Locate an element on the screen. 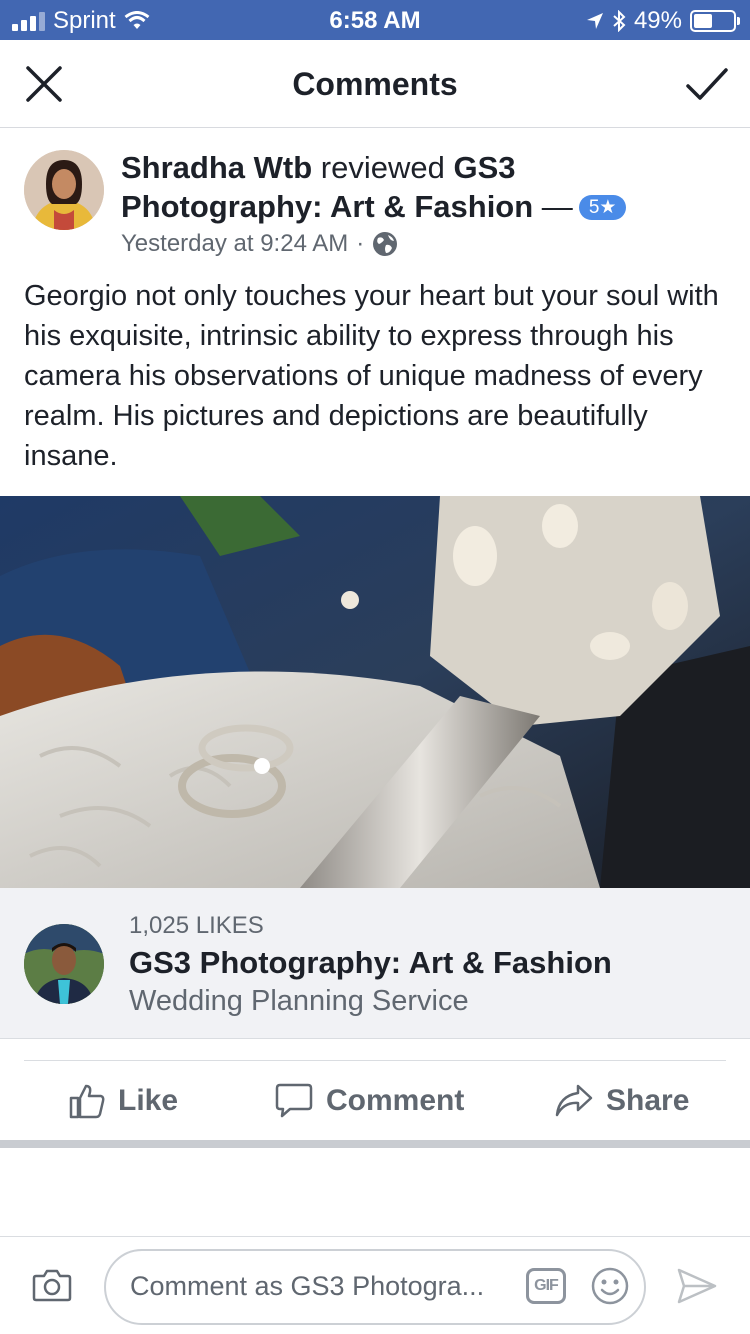 The image size is (750, 1334). share-label: Share is located at coordinates (648, 1100).